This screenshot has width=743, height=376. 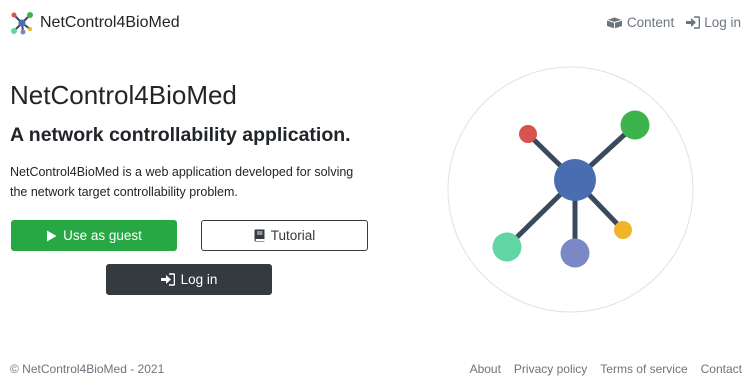 What do you see at coordinates (643, 369) in the screenshot?
I see `footer-link-terms-of-service: Terms of service` at bounding box center [643, 369].